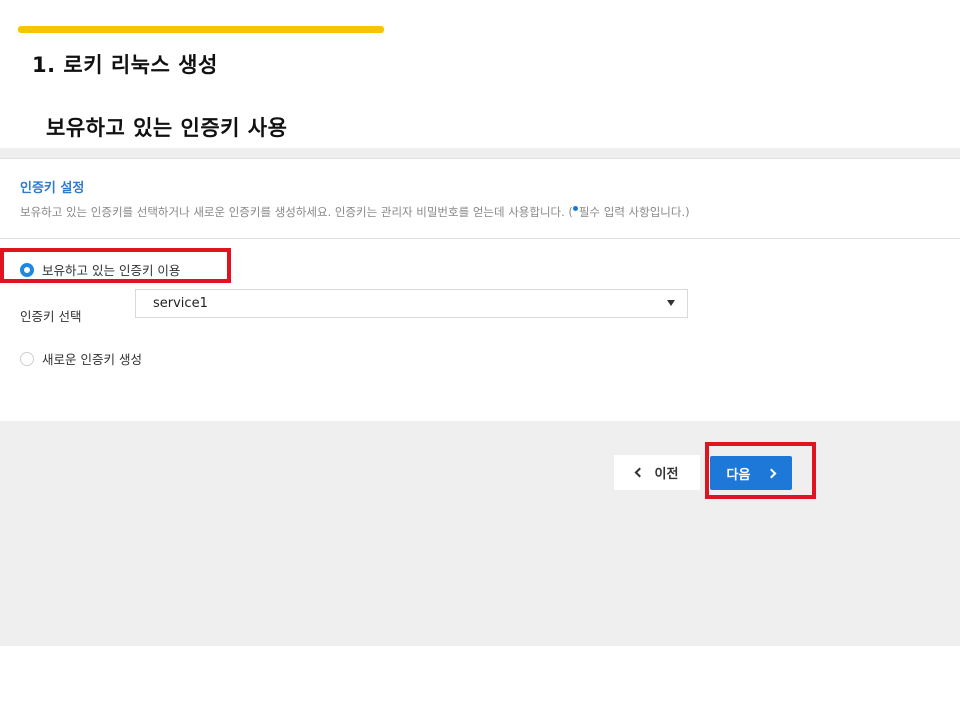 The image size is (960, 720). I want to click on prev-button-label: 이전, so click(666, 474).